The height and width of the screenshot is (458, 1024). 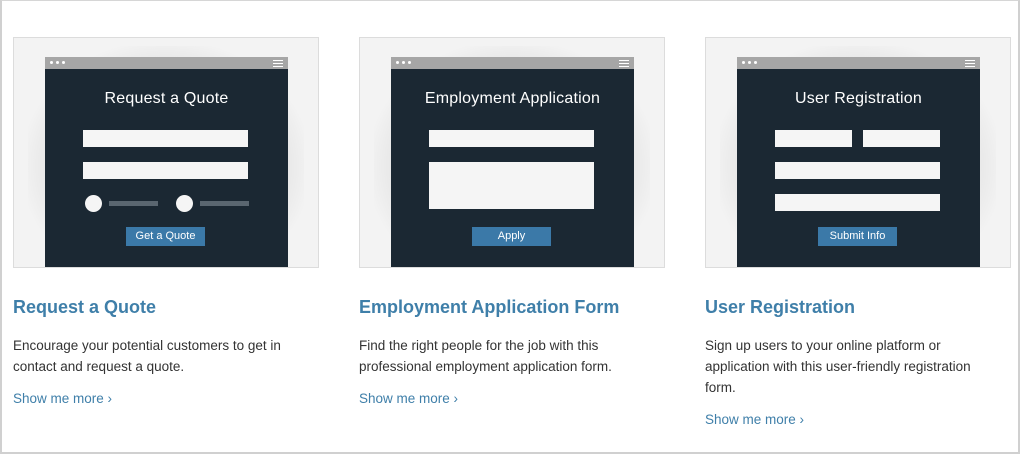 I want to click on card-title: User Registration, so click(x=858, y=307).